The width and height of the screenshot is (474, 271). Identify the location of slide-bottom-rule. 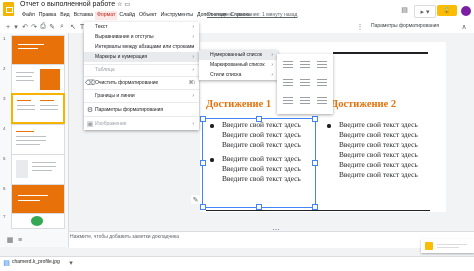
(318, 210).